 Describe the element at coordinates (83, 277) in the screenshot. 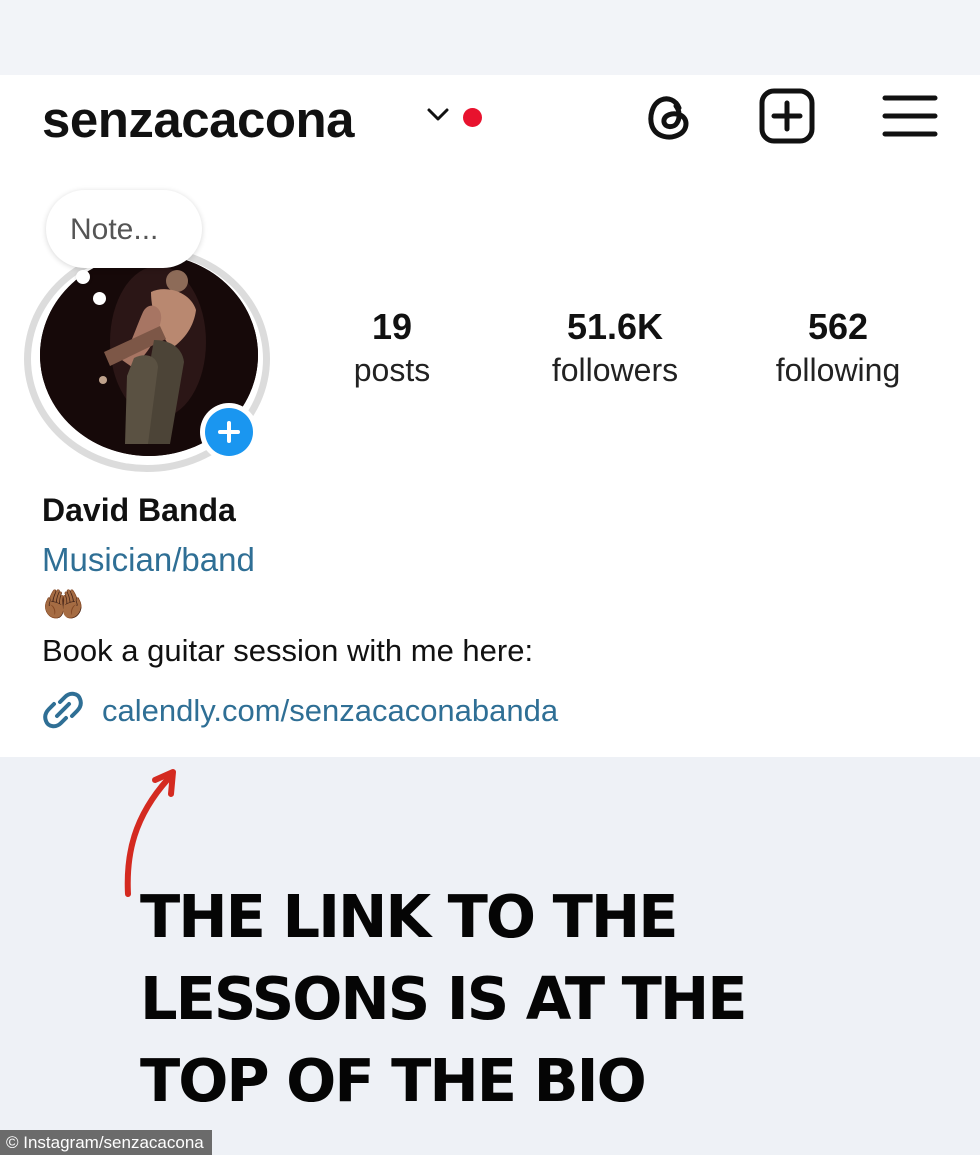

I see `note-thought-dot` at that location.